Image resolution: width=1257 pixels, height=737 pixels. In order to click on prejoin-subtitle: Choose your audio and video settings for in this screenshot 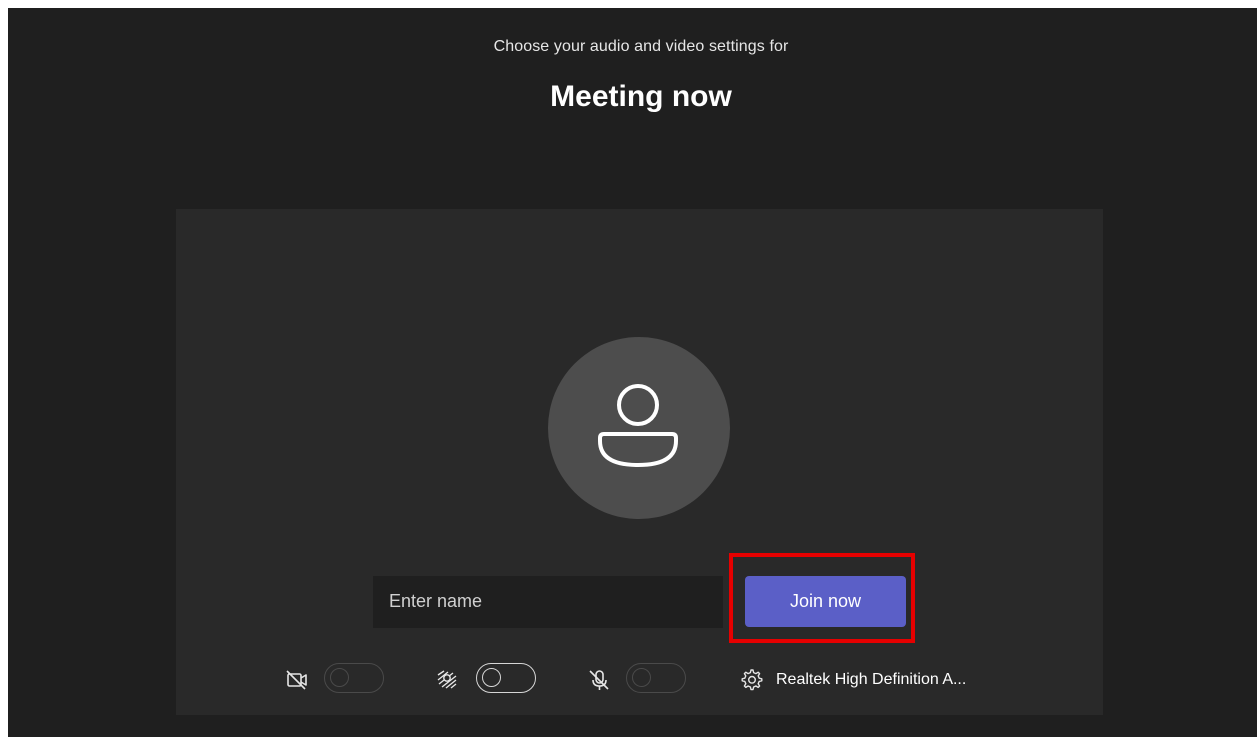, I will do `click(641, 46)`.